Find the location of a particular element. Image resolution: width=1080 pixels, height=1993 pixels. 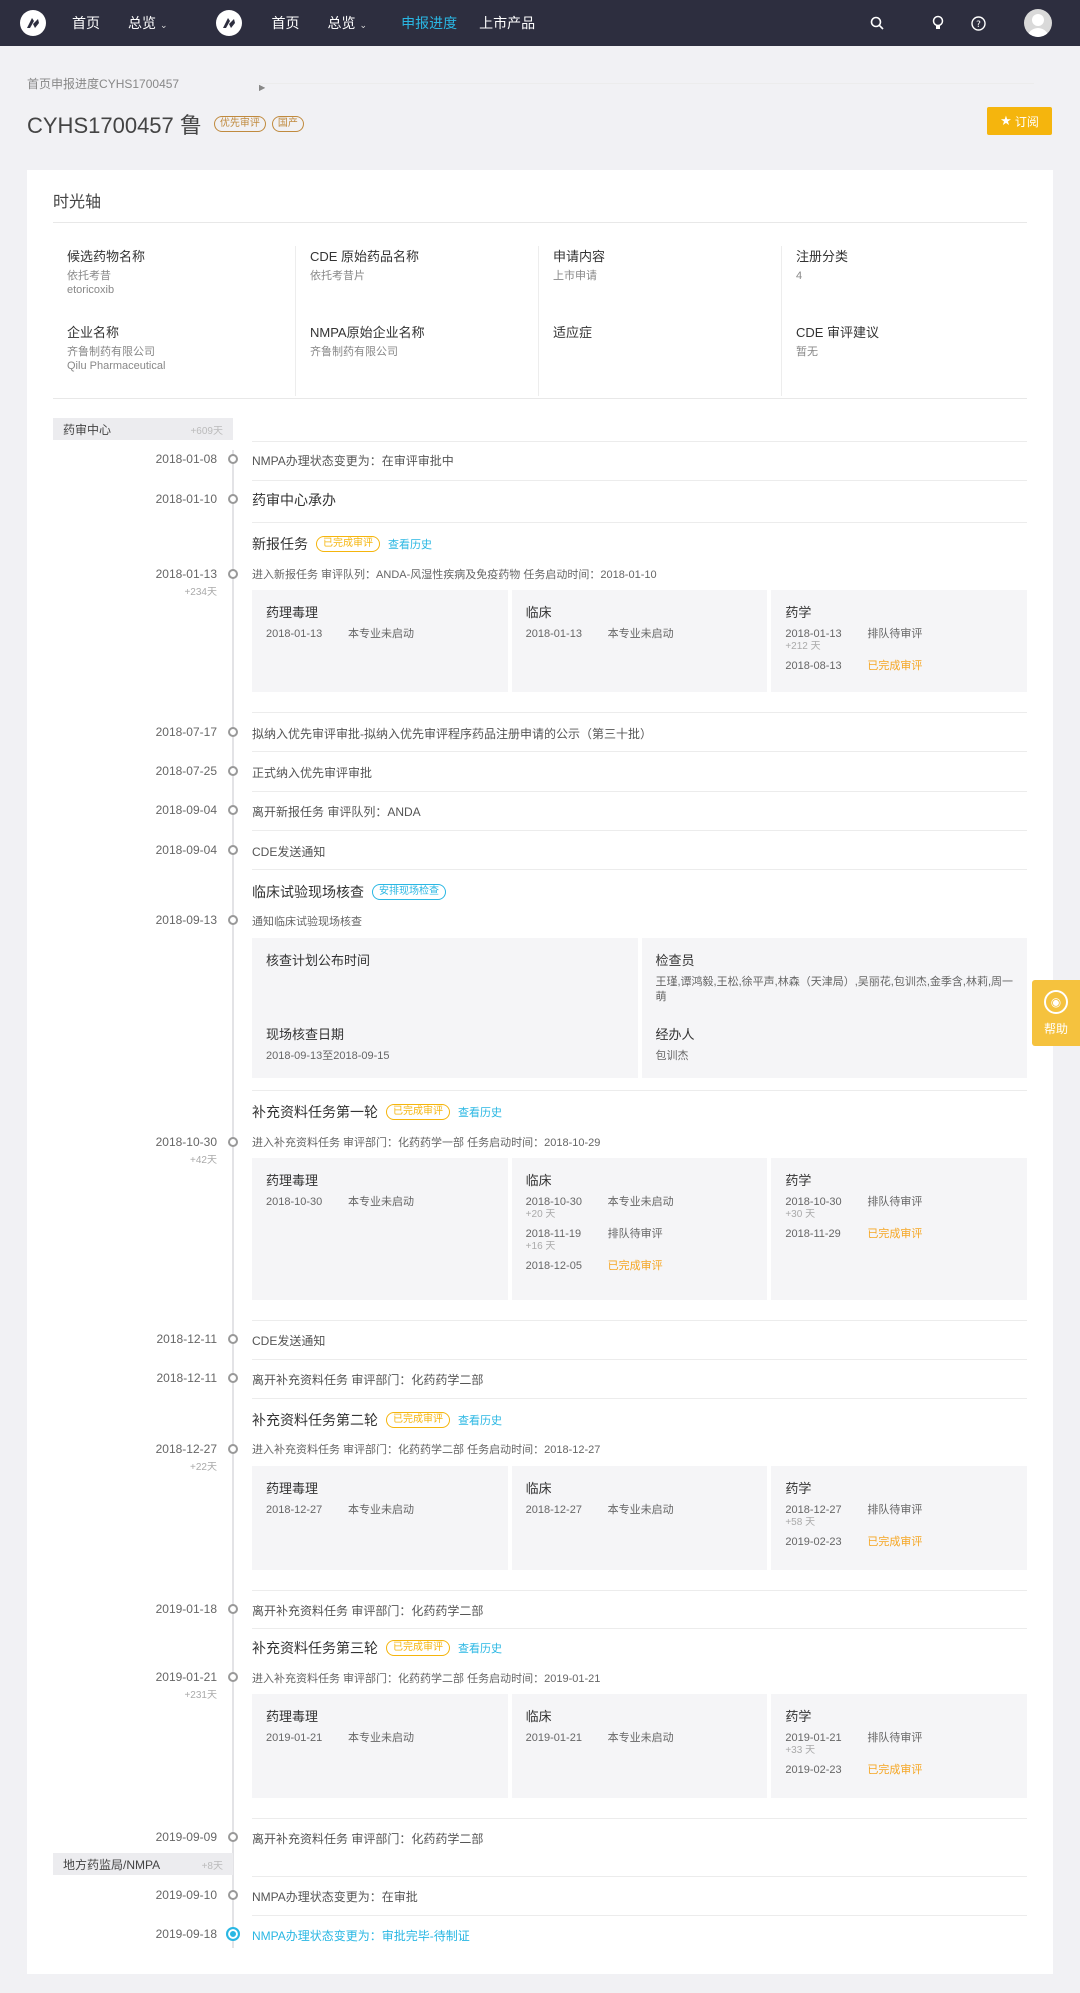

task-title-text: 补充资料任务第三轮 is located at coordinates (315, 1648).